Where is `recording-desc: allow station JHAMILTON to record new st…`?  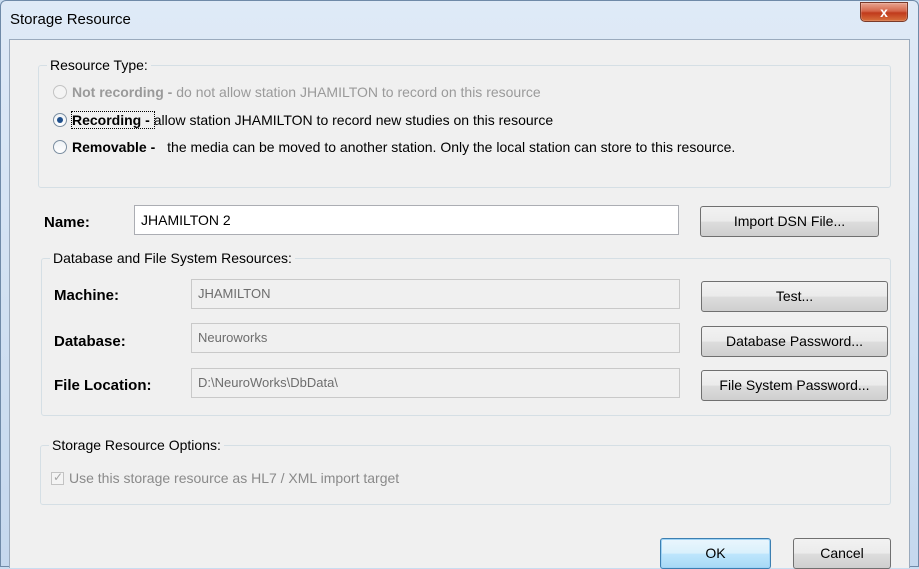
recording-desc: allow station JHAMILTON to record new st… is located at coordinates (353, 120).